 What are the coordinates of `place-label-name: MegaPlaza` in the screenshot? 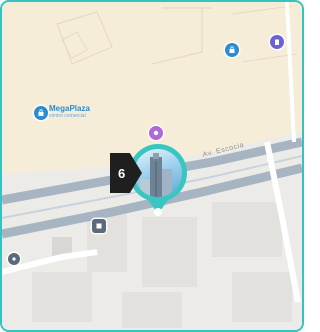 It's located at (69, 108).